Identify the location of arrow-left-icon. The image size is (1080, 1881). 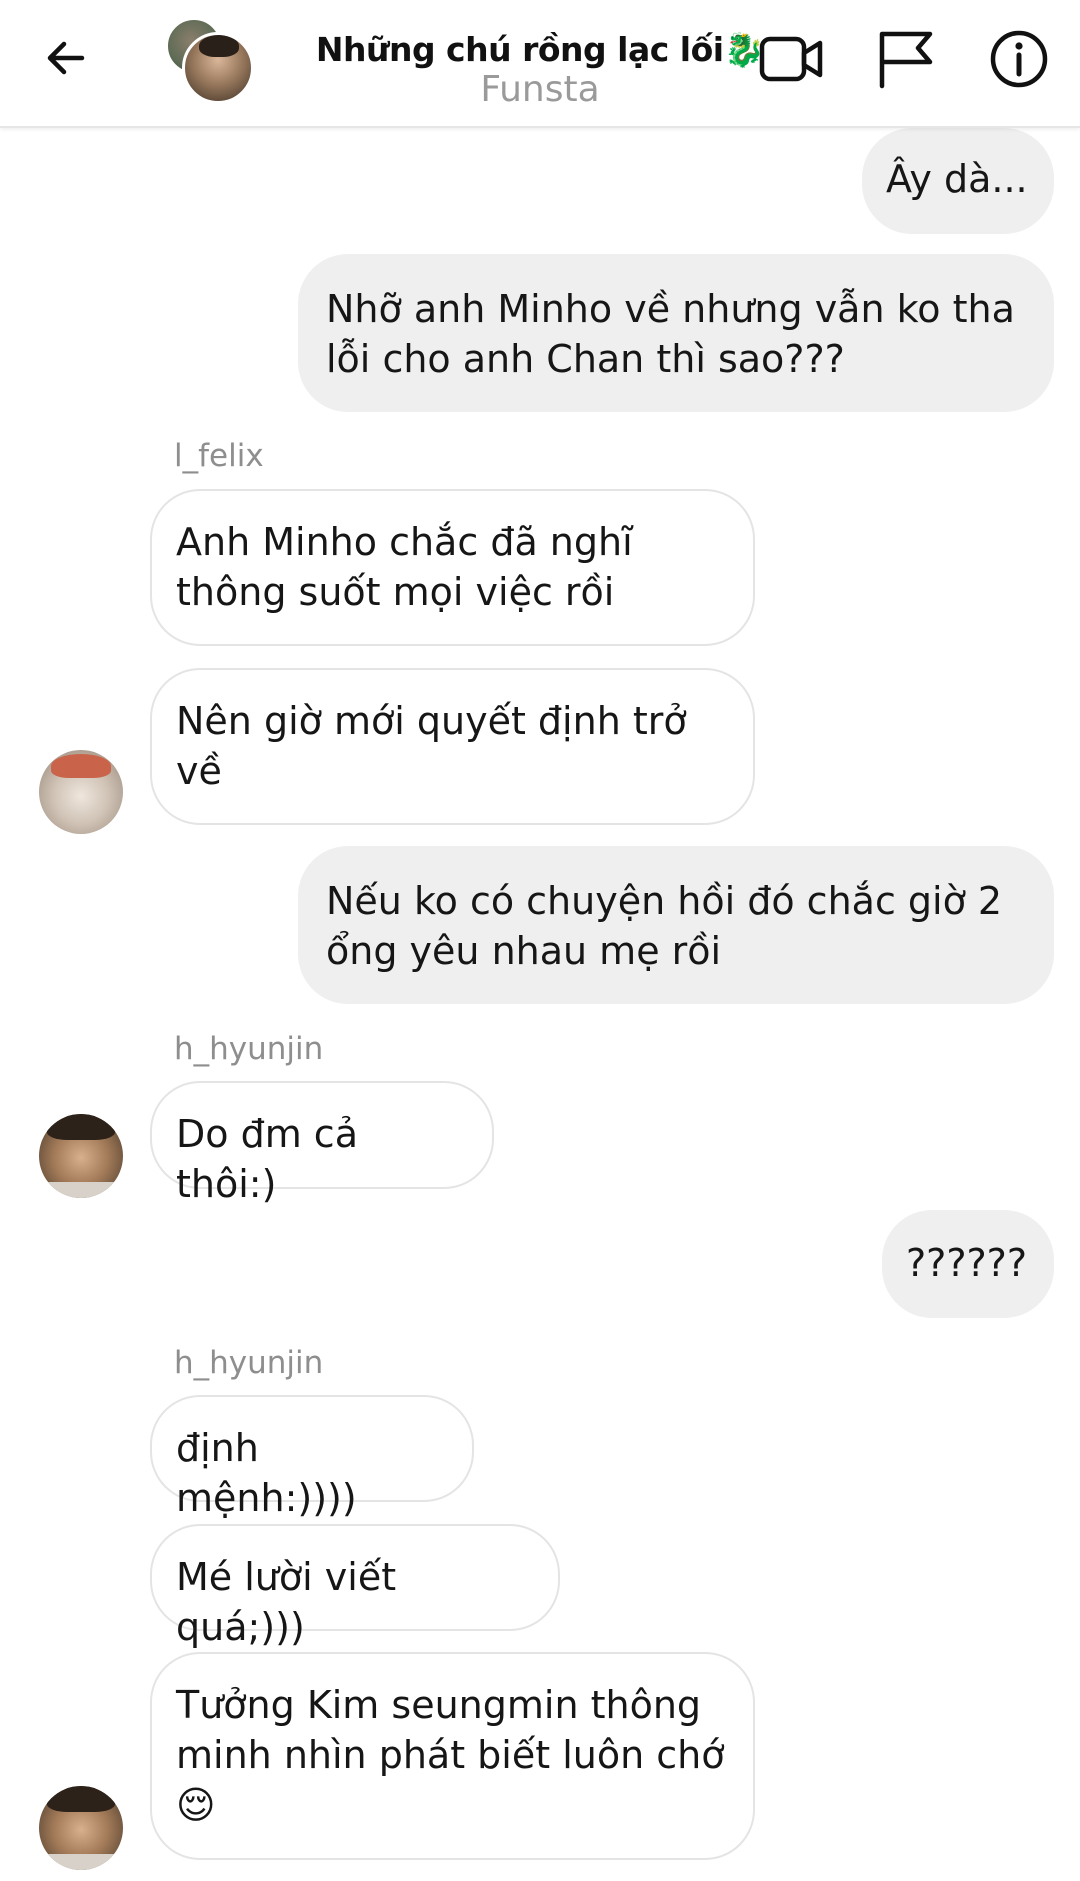
(66, 58).